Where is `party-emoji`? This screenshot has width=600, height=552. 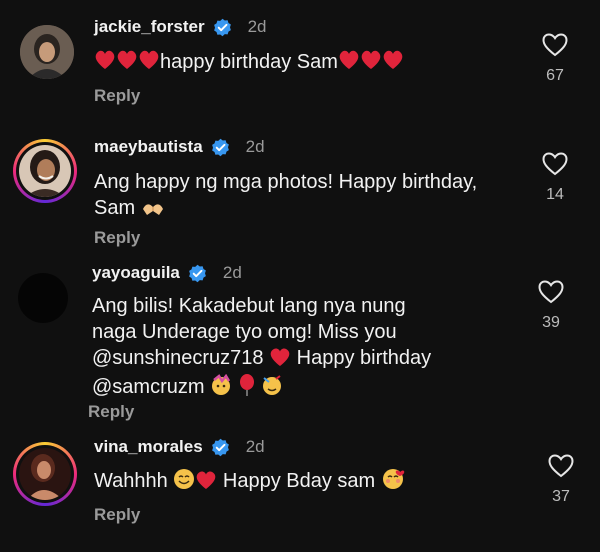 party-emoji is located at coordinates (221, 388).